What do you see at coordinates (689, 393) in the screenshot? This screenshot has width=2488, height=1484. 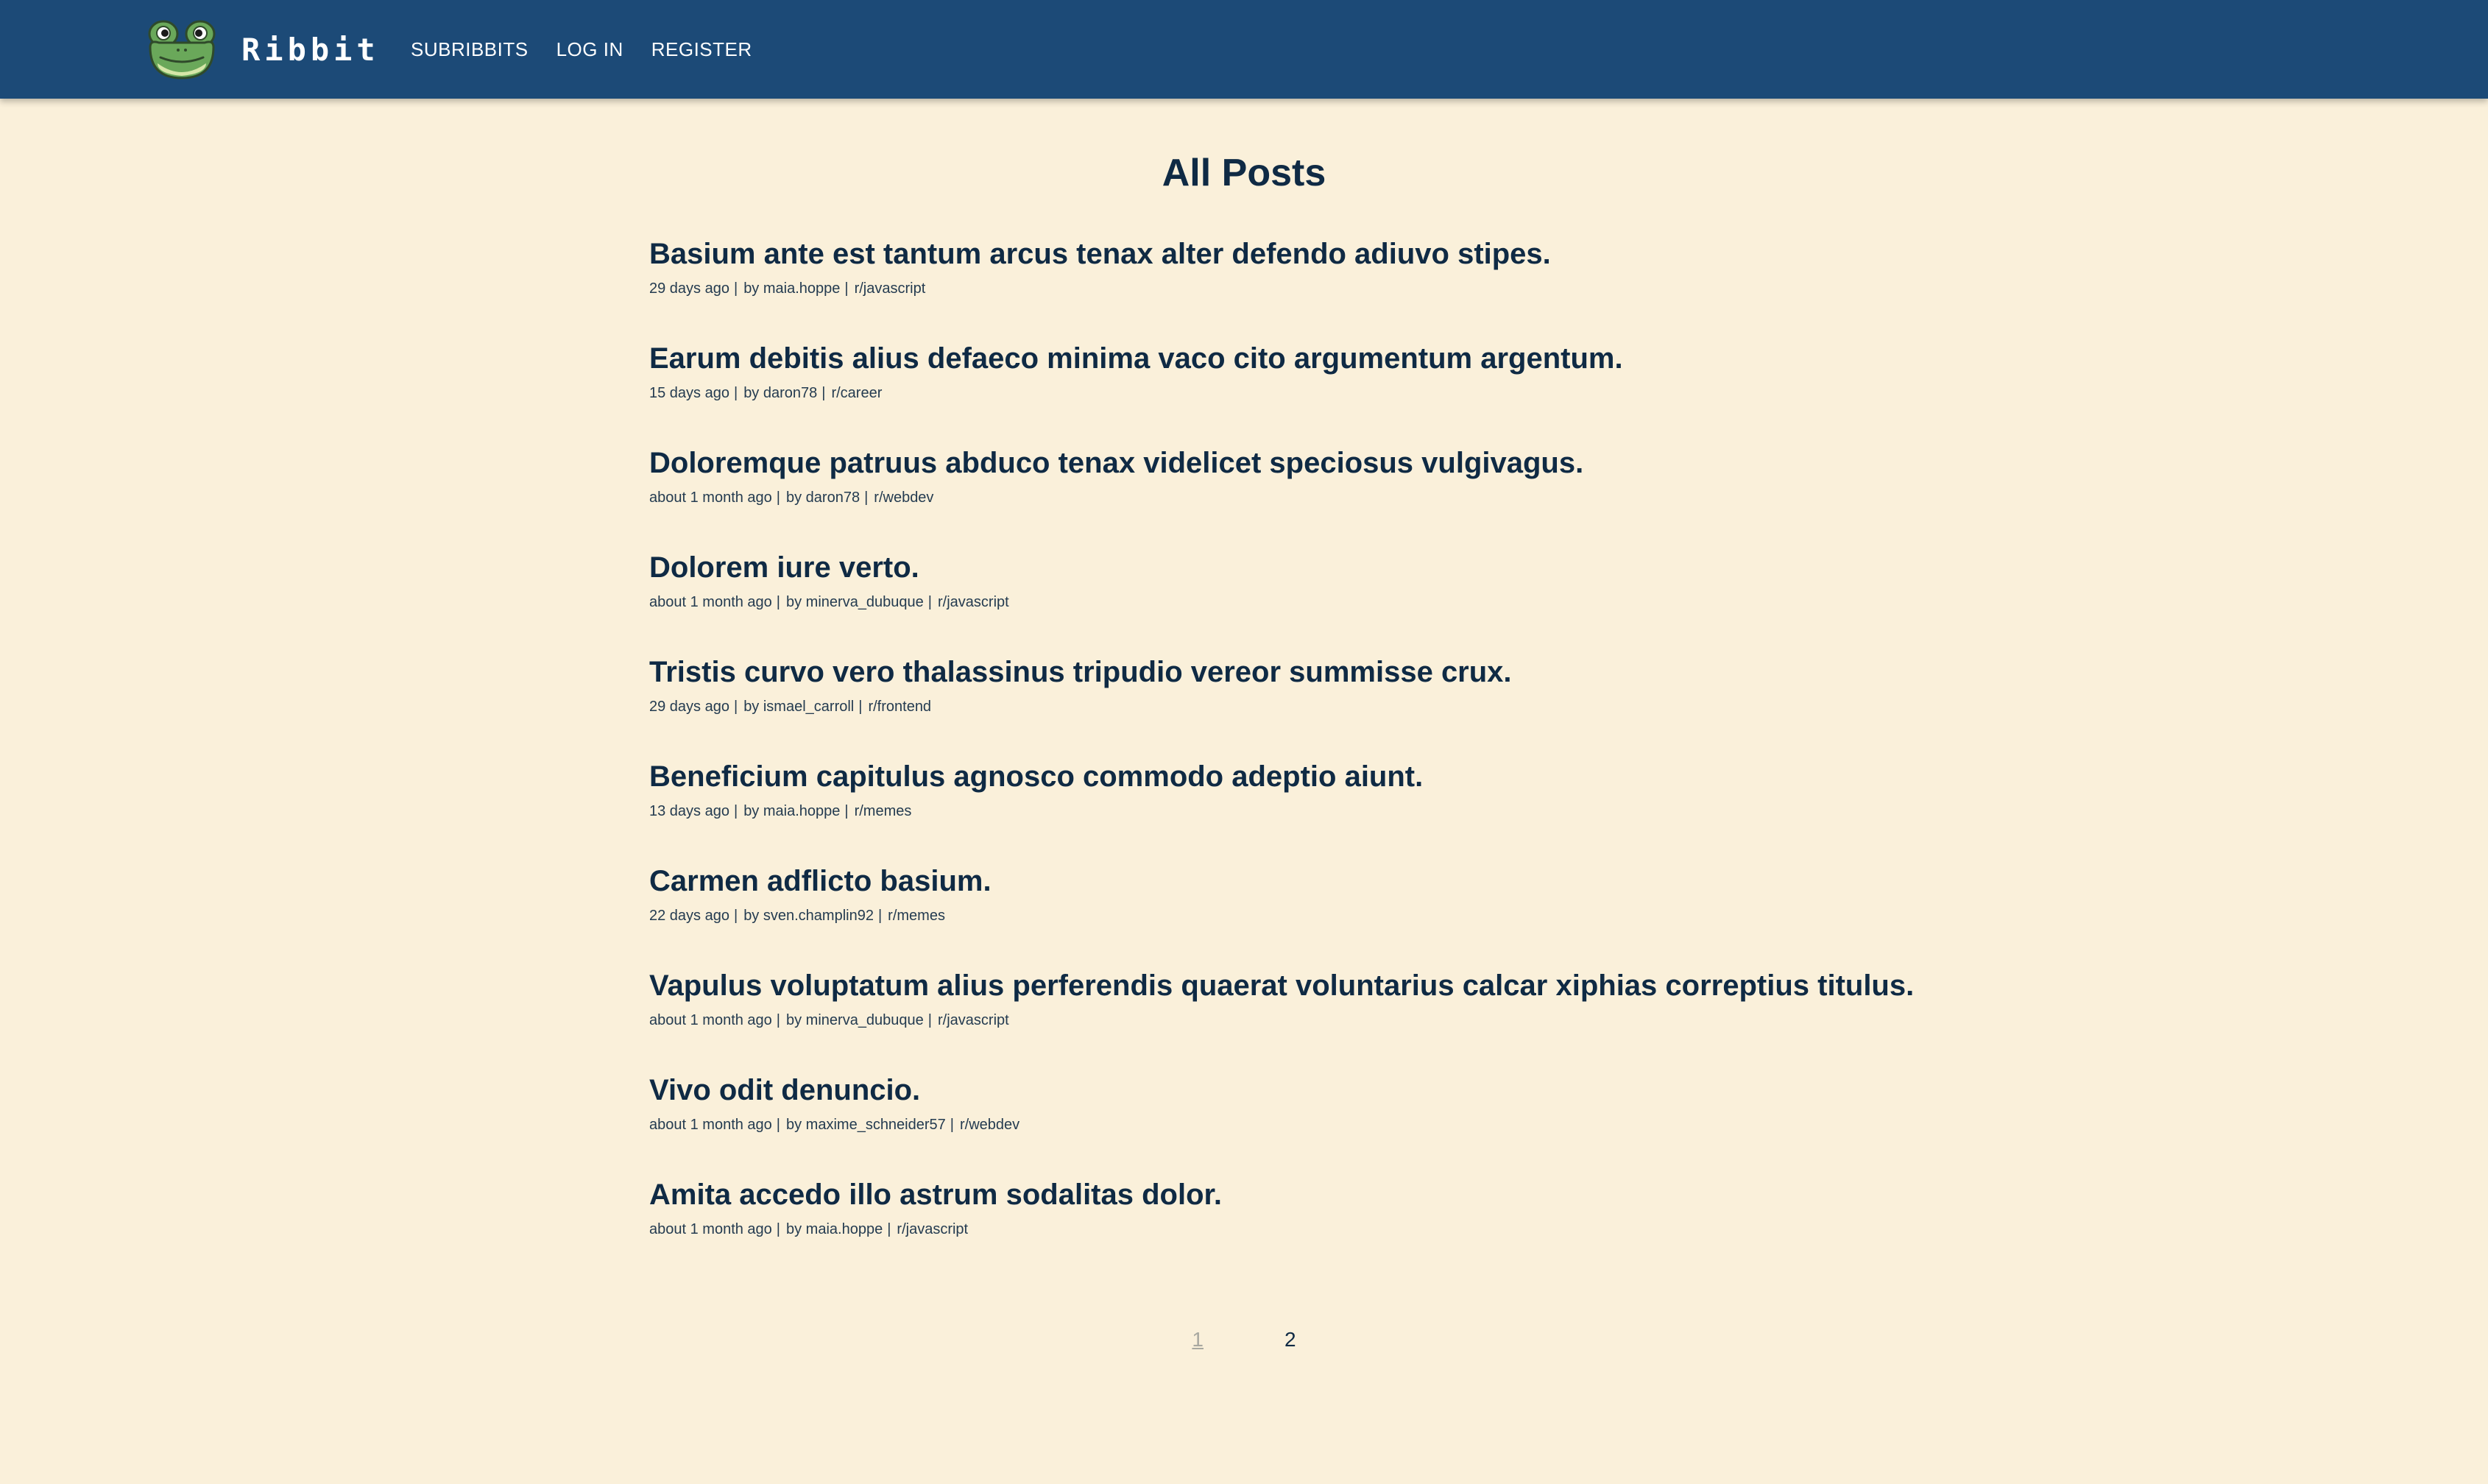 I see `post-time: 15 days ago` at bounding box center [689, 393].